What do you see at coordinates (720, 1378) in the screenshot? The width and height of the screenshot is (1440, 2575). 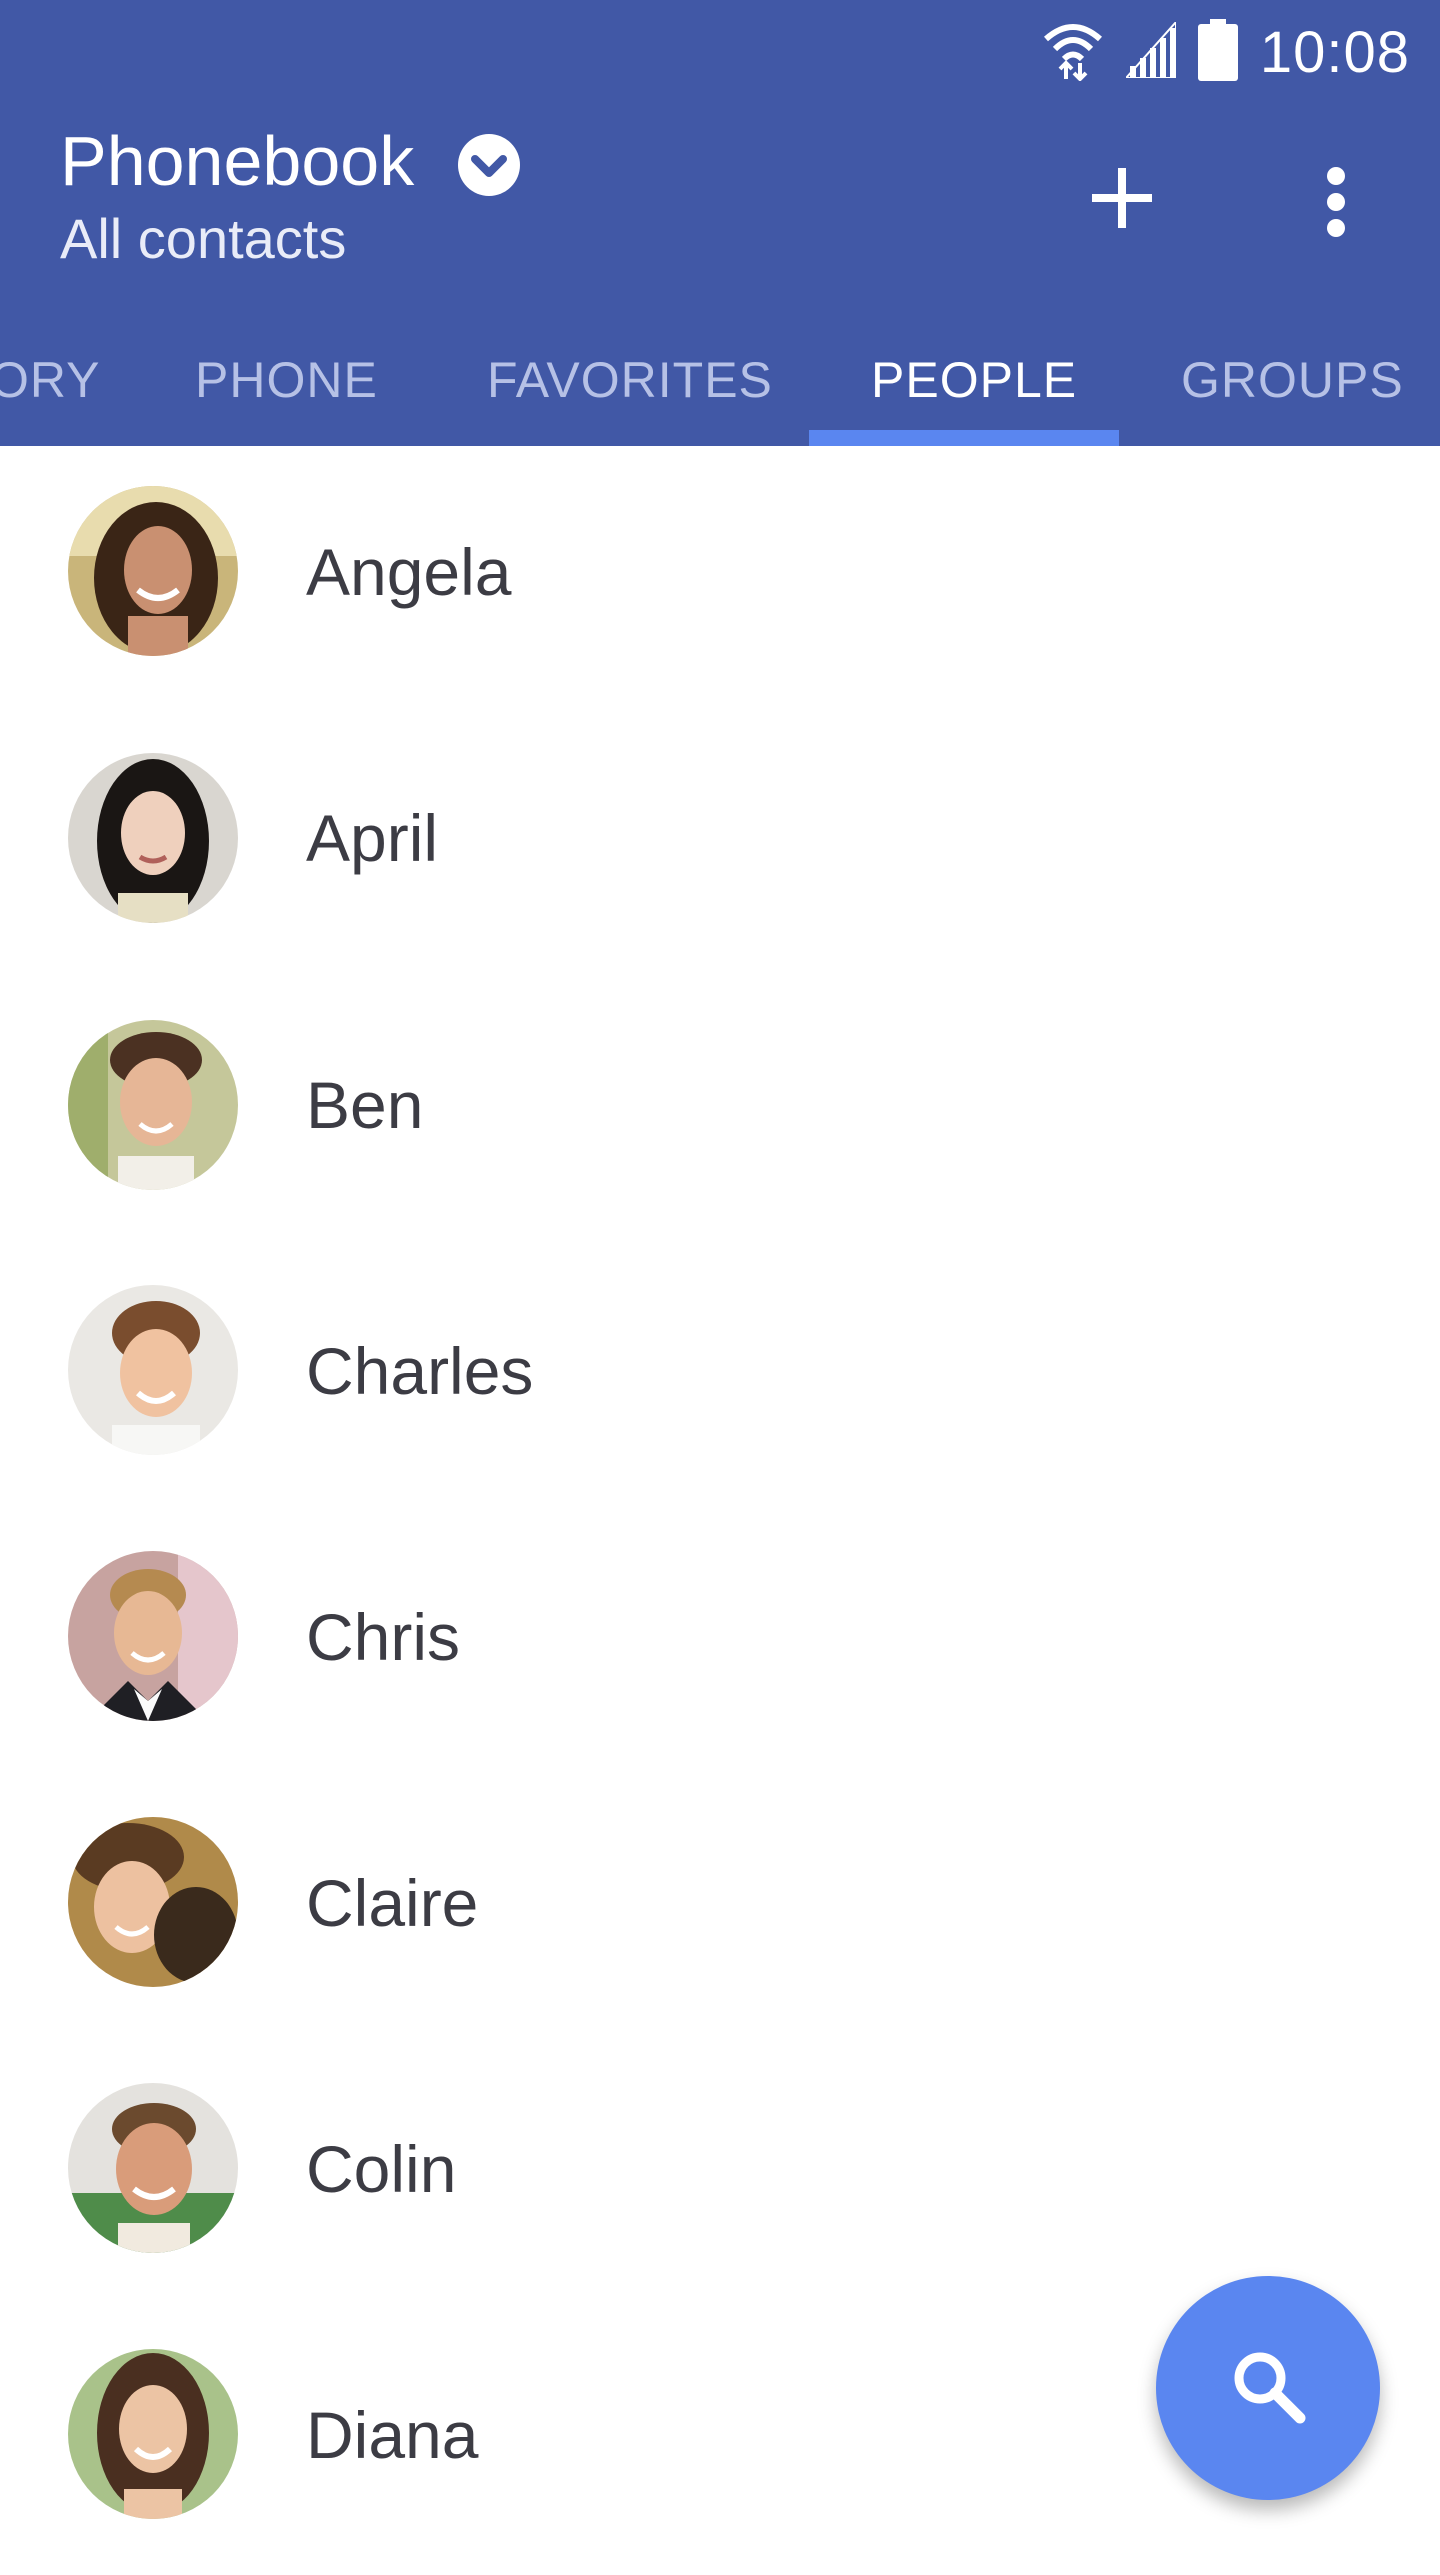 I see `contact-row-charles: Charles` at bounding box center [720, 1378].